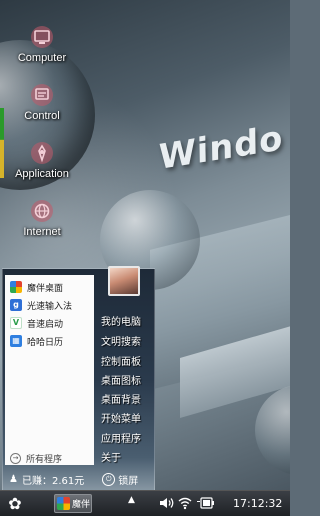  What do you see at coordinates (121, 340) in the screenshot?
I see `menu-item-search: 文明搜索` at bounding box center [121, 340].